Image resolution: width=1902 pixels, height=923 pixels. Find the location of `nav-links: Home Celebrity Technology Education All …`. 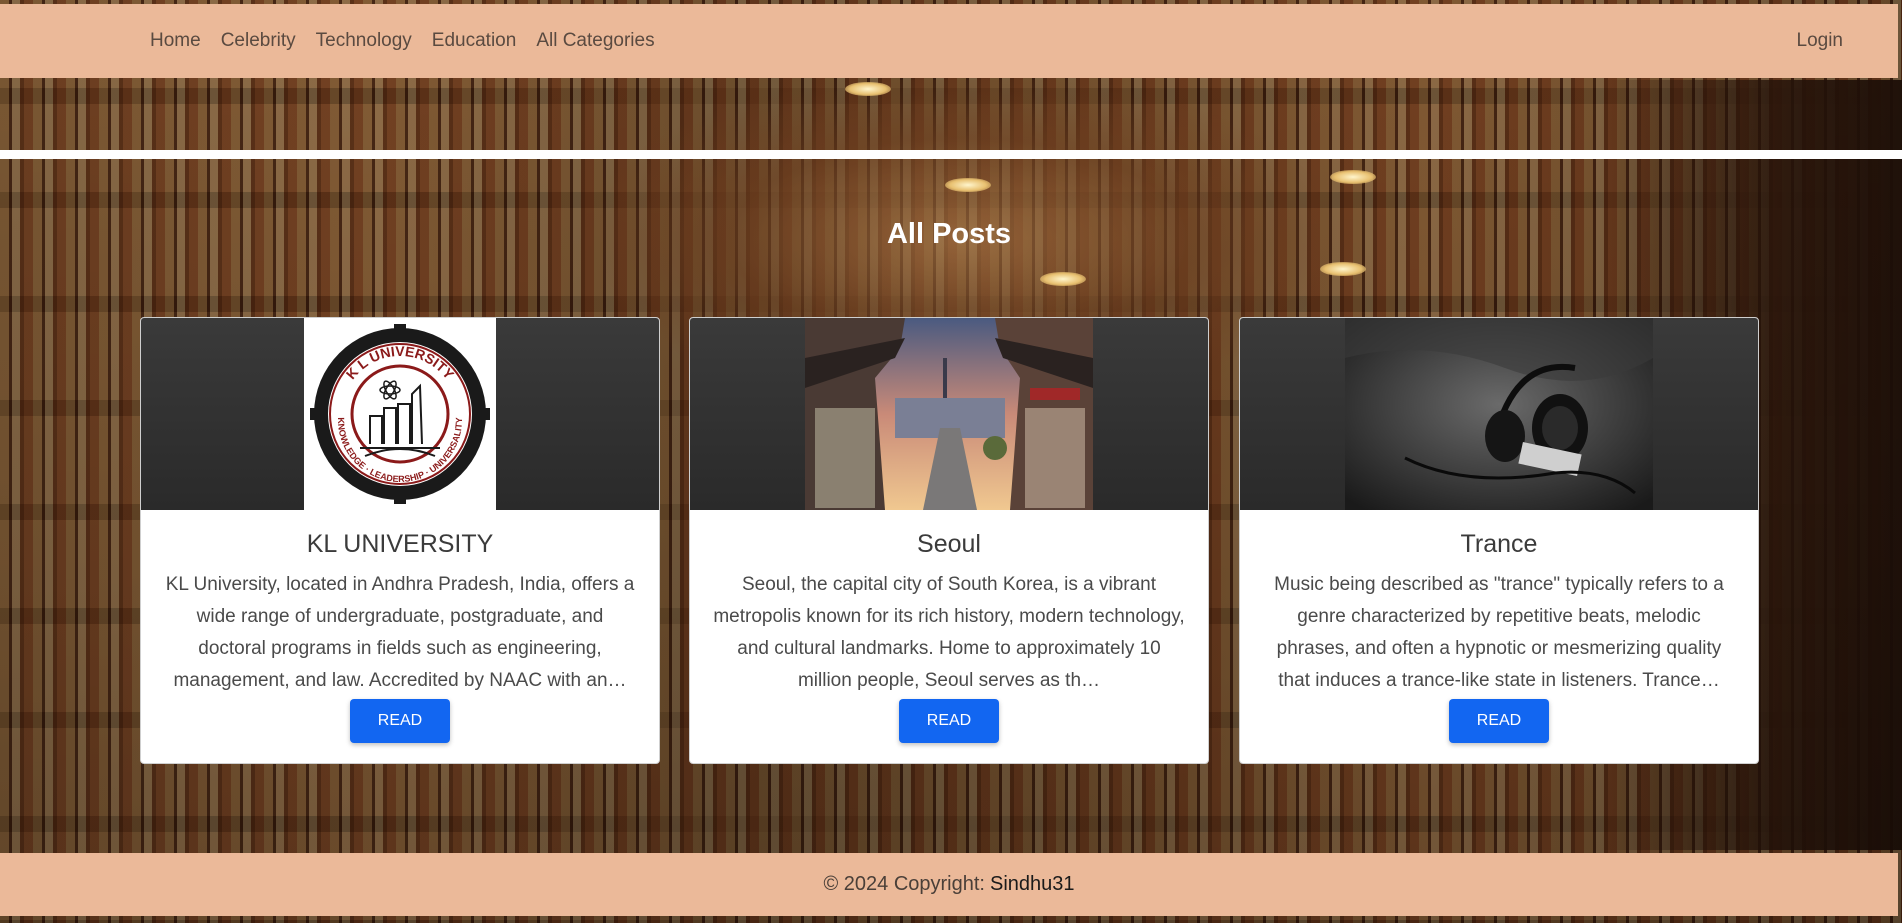

nav-links: Home Celebrity Technology Education All … is located at coordinates (407, 41).